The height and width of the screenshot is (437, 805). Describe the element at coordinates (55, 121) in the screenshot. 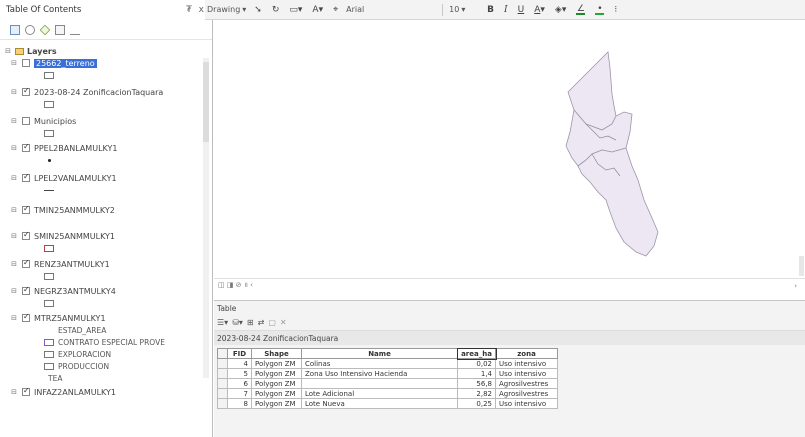

I see `layer-label: Municipios` at that location.